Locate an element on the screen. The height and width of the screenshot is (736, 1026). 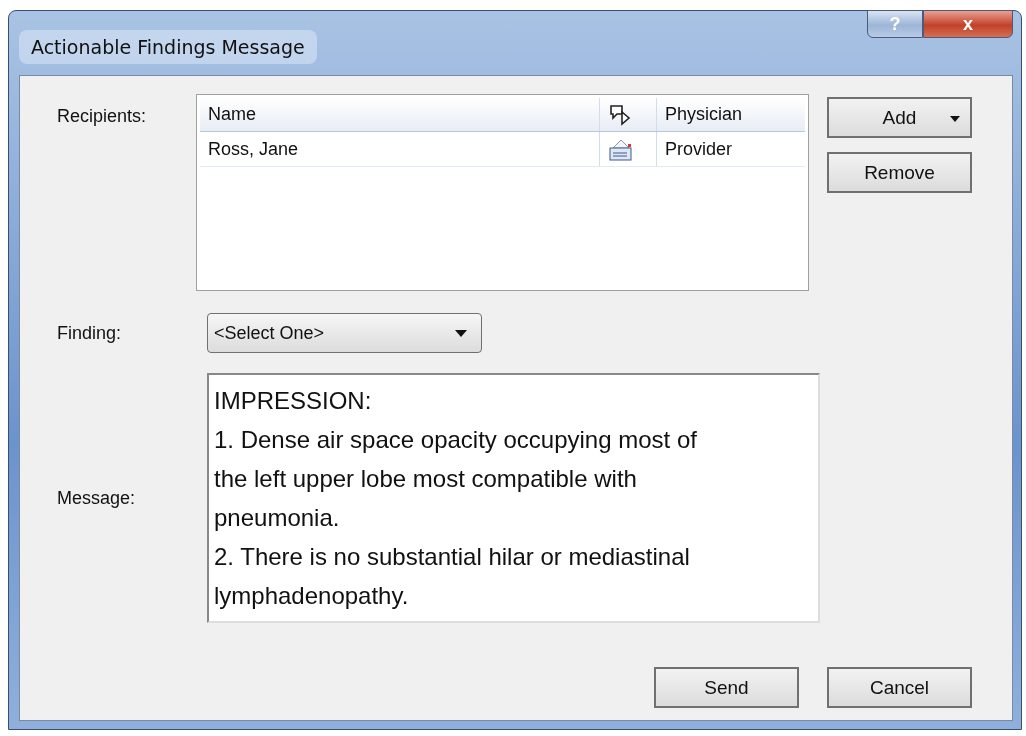
speech-arrow-icon is located at coordinates (619, 114).